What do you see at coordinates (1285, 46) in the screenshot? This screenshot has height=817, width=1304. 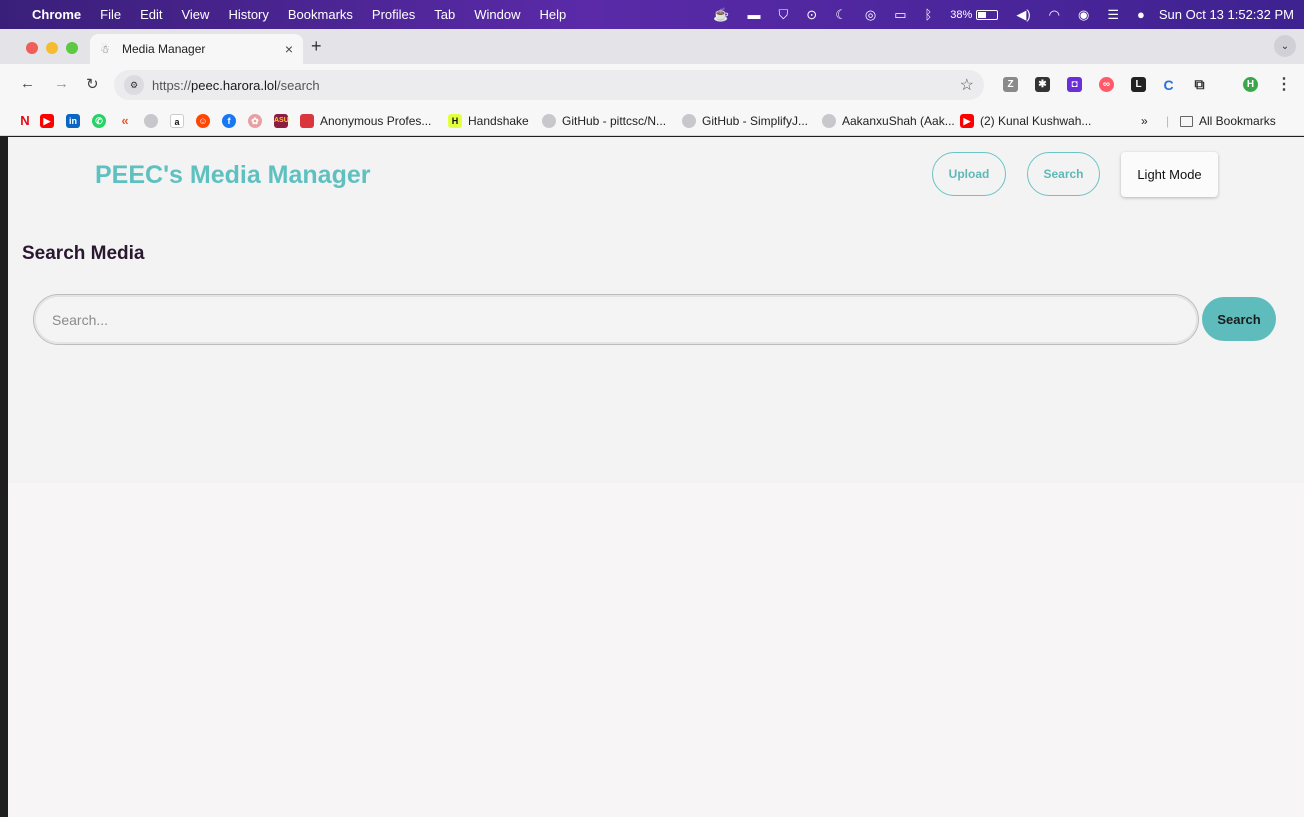 I see `tab-search-chevron-icon: ⌄` at bounding box center [1285, 46].